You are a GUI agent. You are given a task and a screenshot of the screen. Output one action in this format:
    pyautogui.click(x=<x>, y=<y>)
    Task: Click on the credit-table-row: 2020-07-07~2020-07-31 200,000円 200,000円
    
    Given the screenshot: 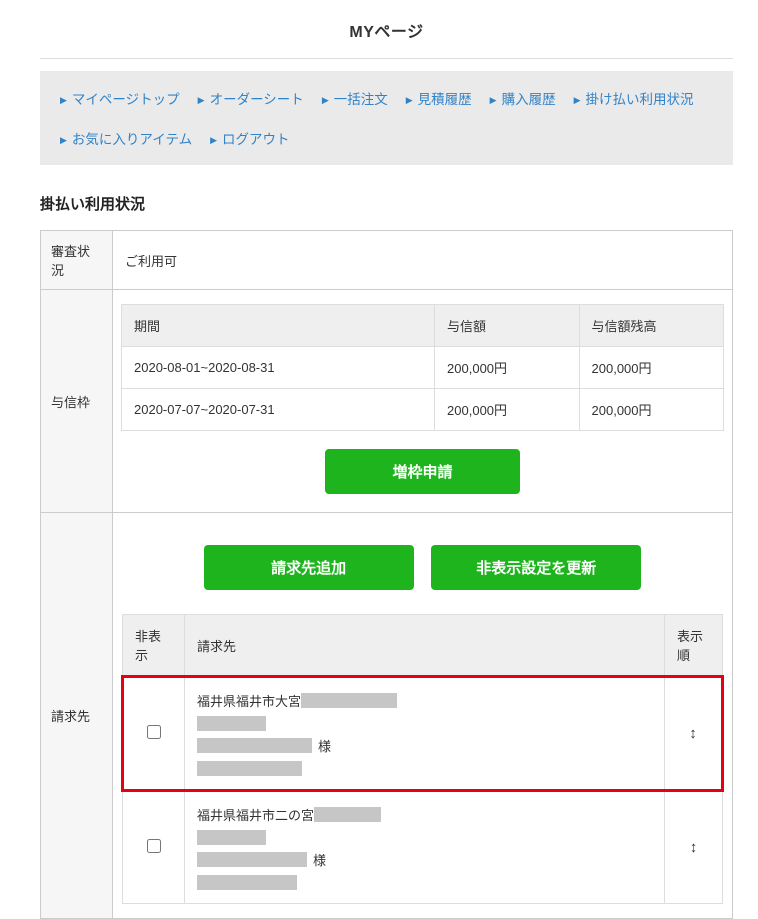 What is the action you would take?
    pyautogui.click(x=422, y=409)
    